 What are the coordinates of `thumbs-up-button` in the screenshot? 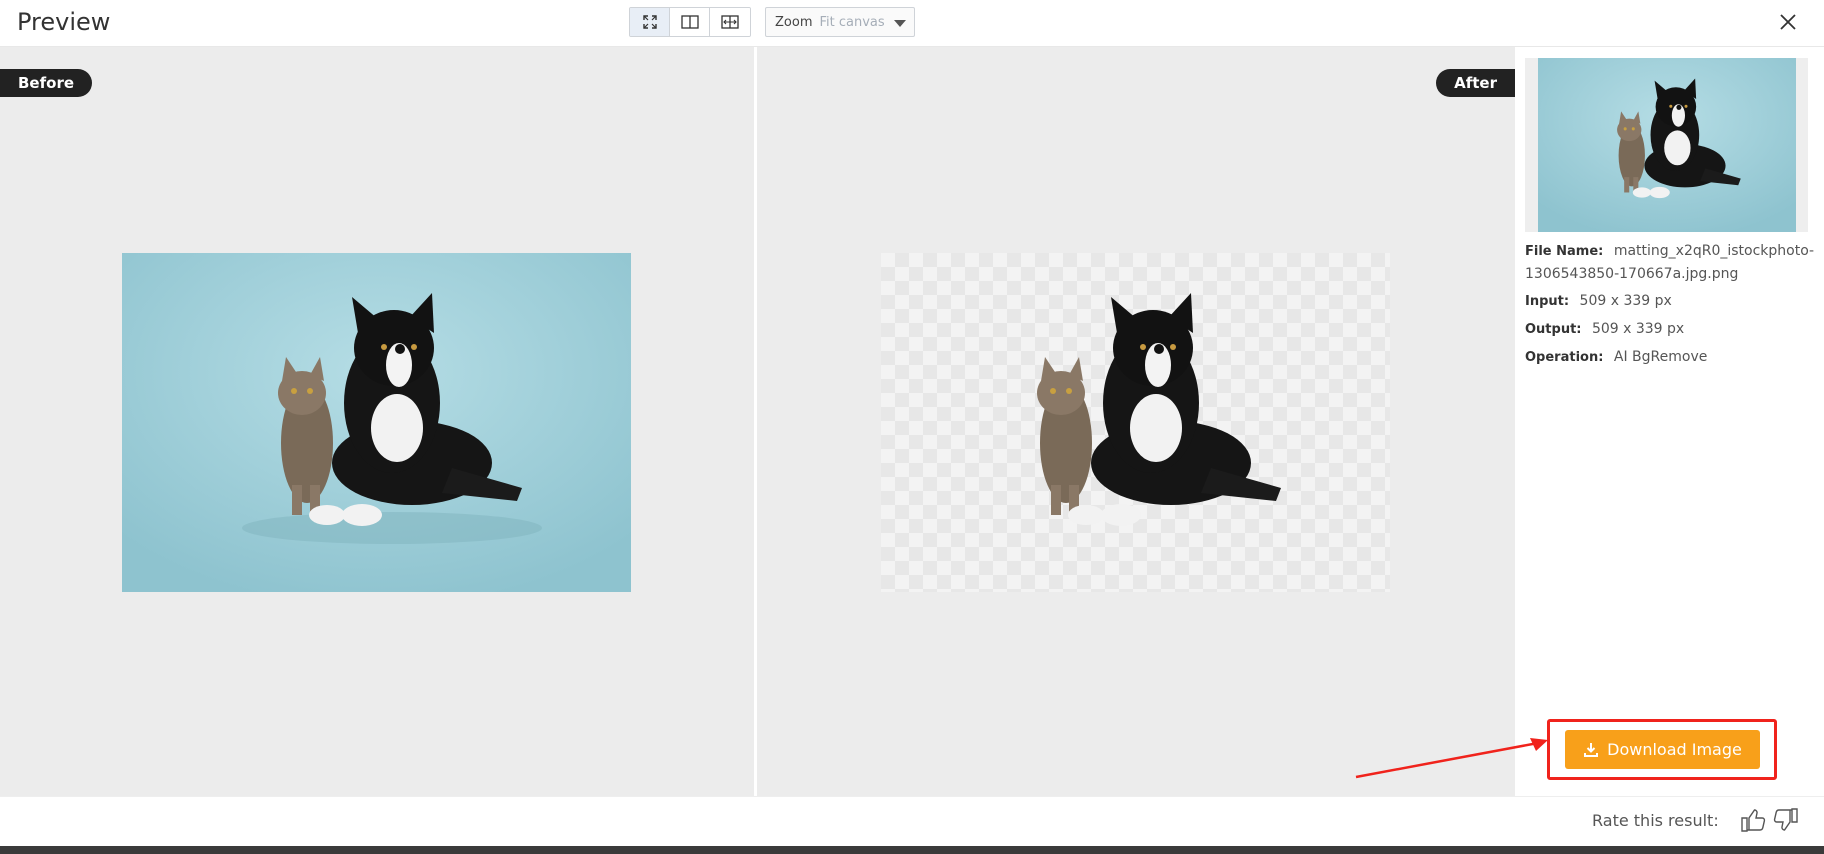 It's located at (1754, 821).